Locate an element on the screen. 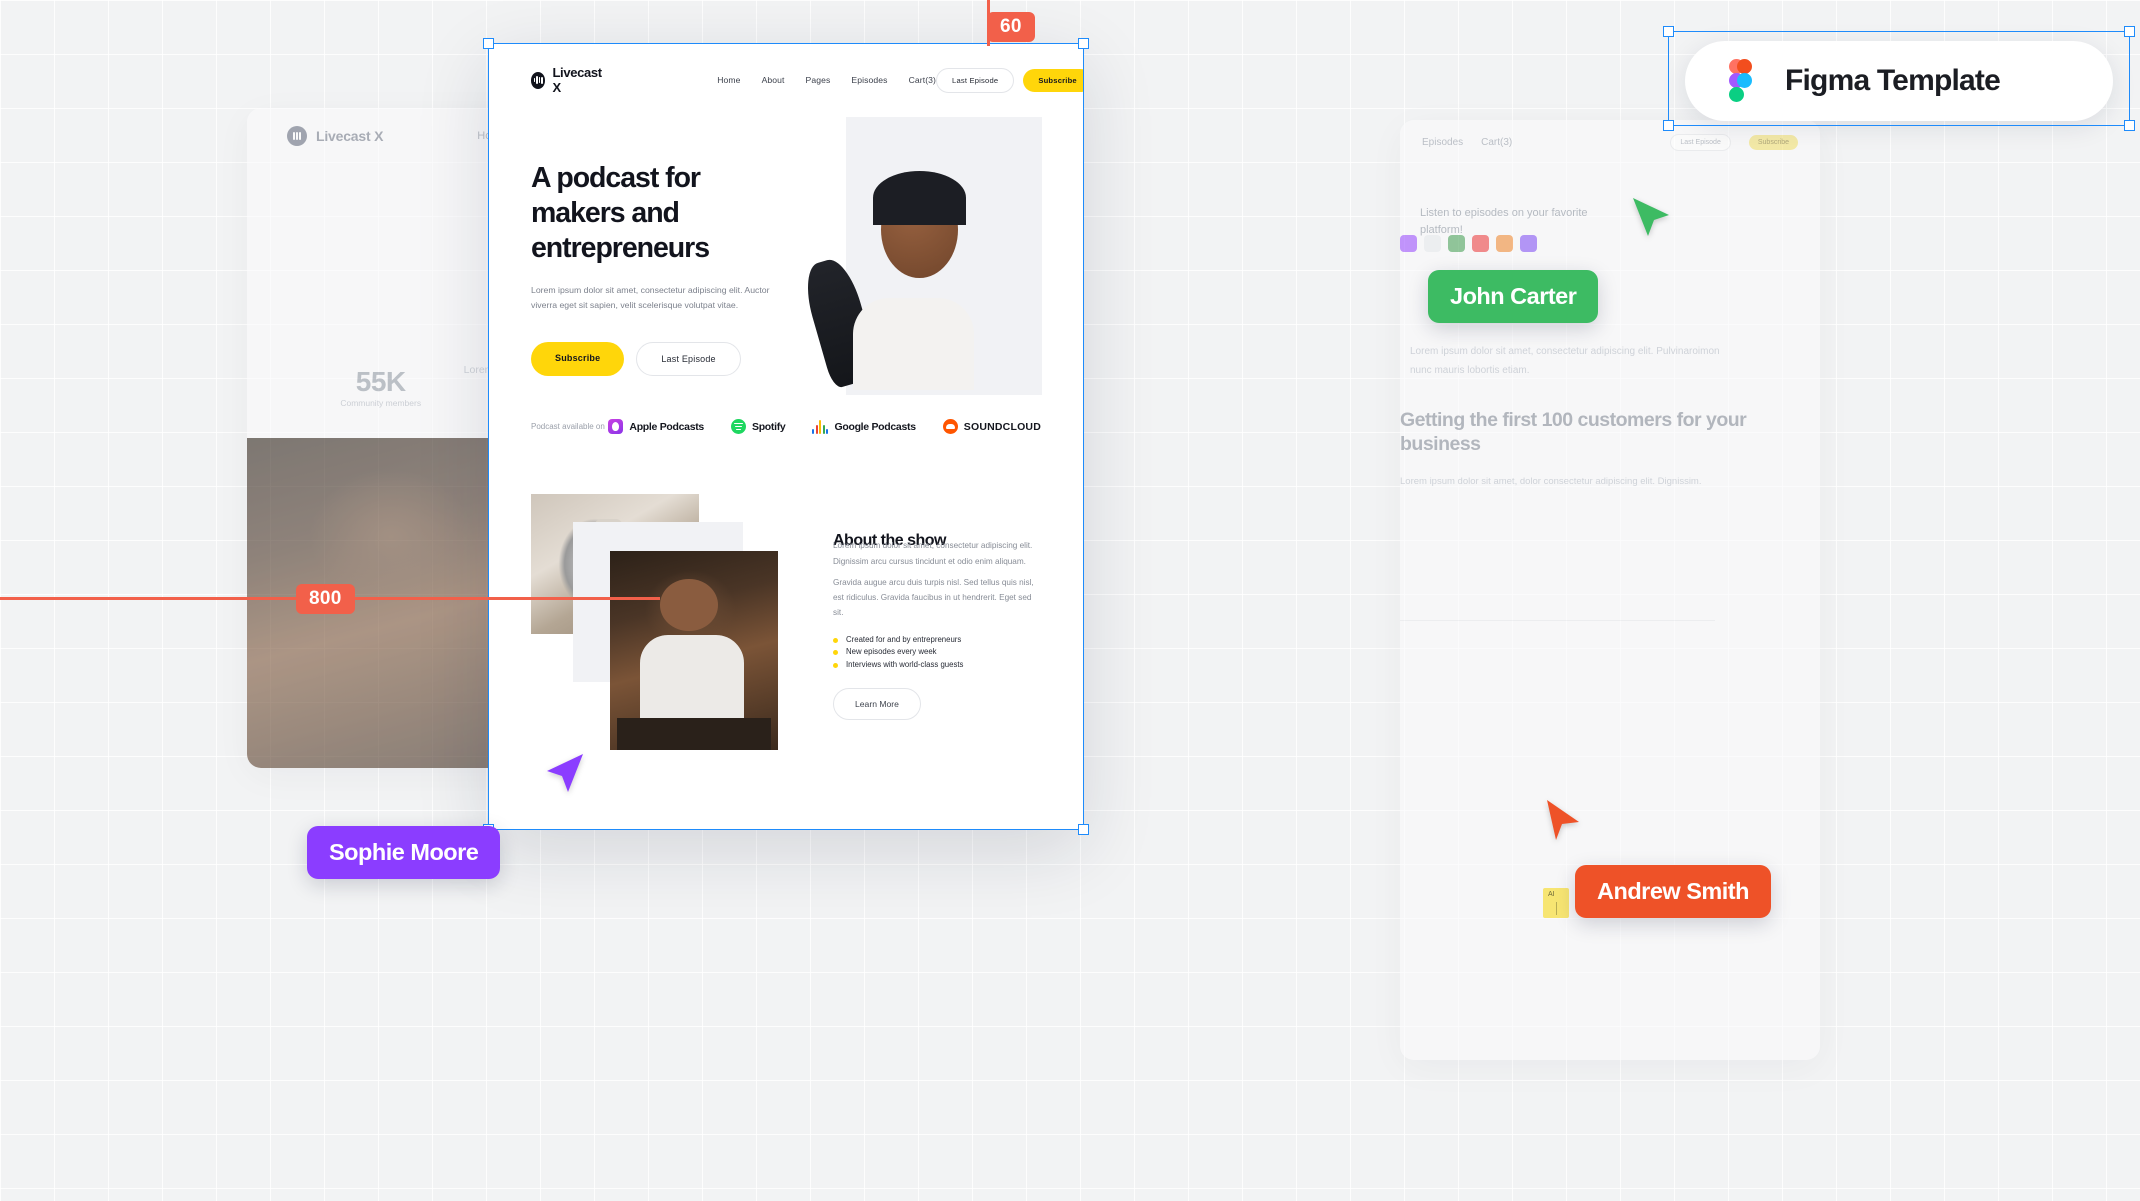 The width and height of the screenshot is (2140, 1201). stat-value: 55K is located at coordinates (380, 381).